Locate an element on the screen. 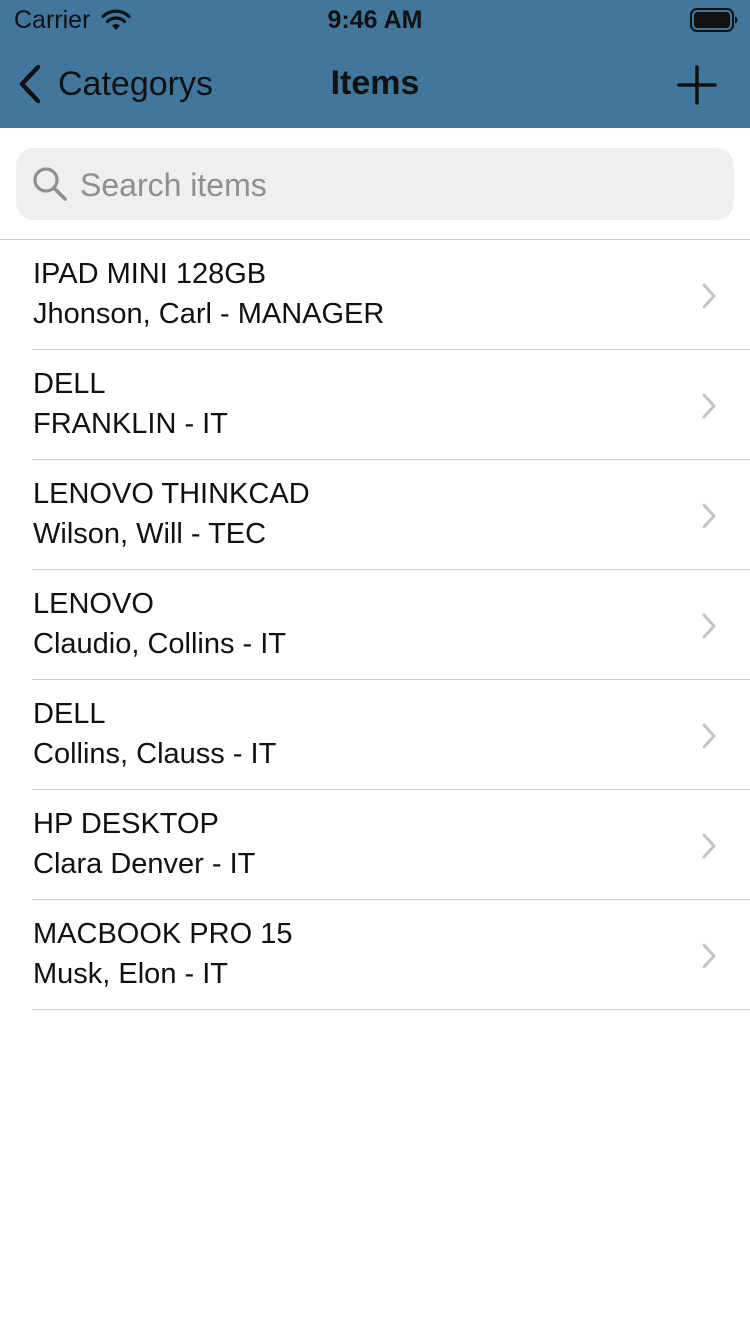 This screenshot has height=1334, width=750. list-item: DELL FRANKLIN - IT is located at coordinates (375, 405).